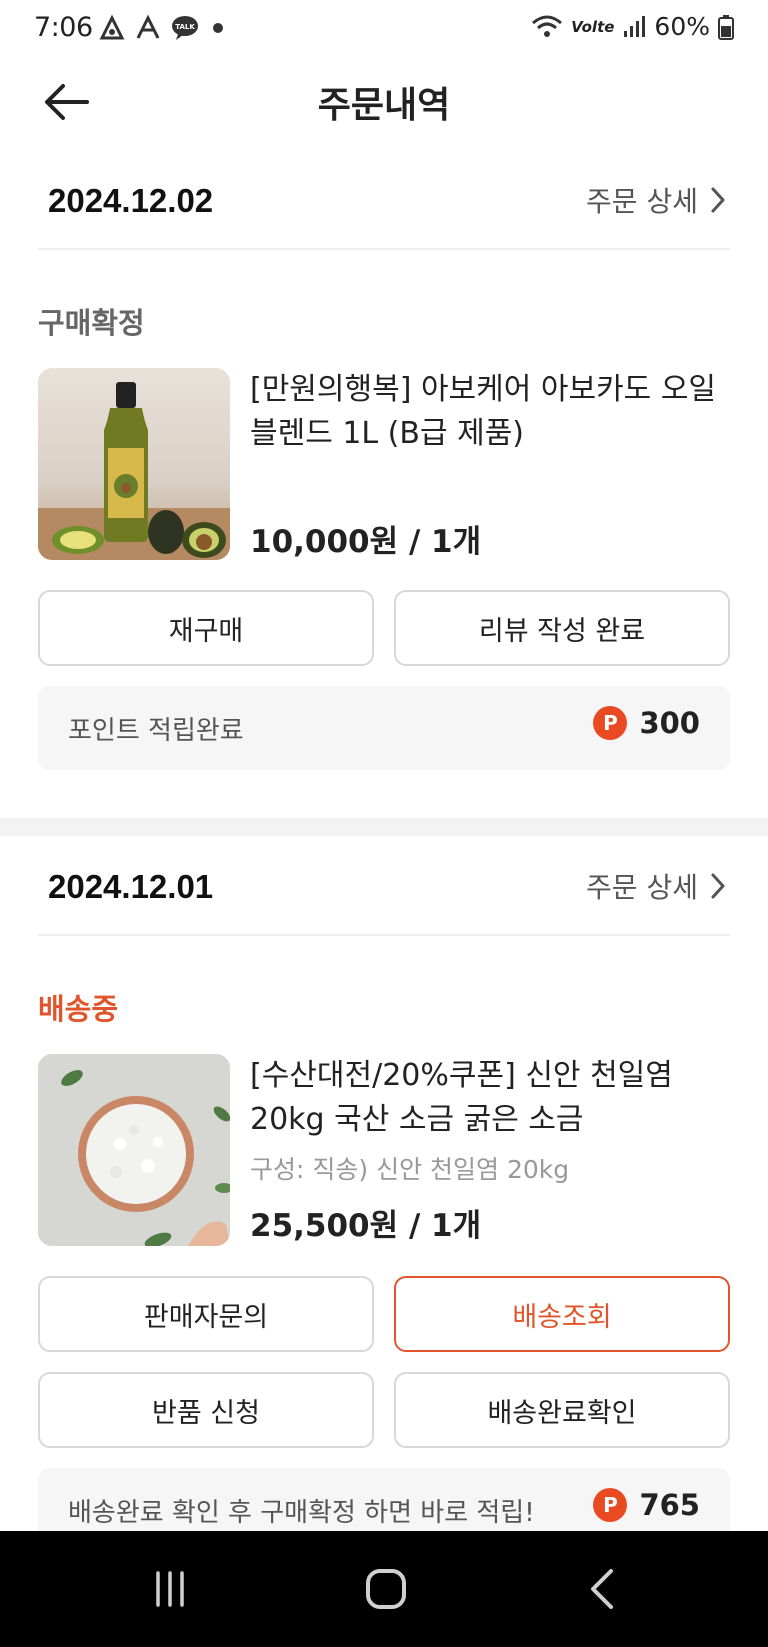 The image size is (768, 1647). What do you see at coordinates (366, 542) in the screenshot?
I see `product-price: 10,000원 / 1개` at bounding box center [366, 542].